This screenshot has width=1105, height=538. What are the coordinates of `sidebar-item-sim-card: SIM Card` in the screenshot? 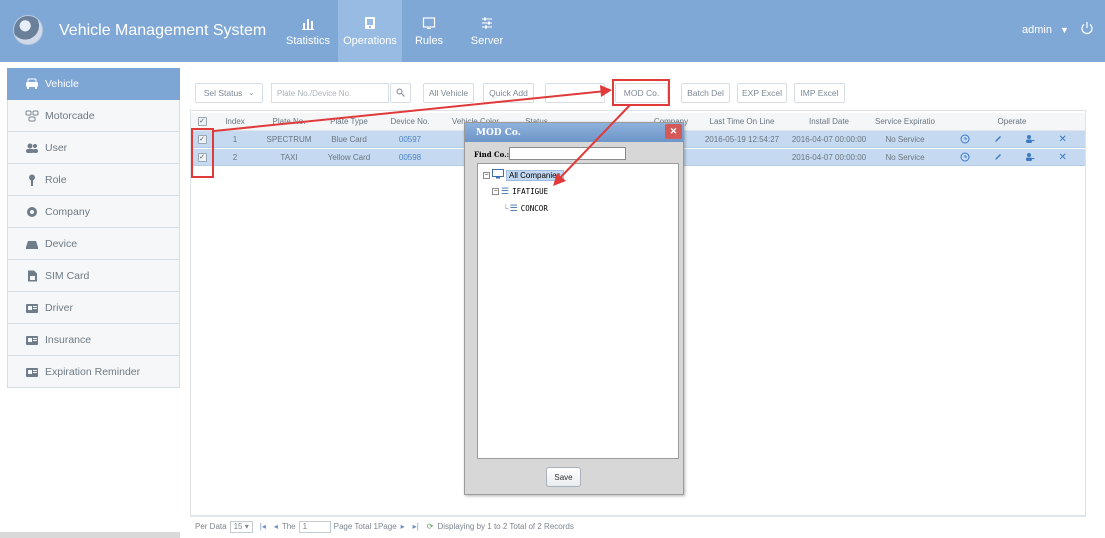 It's located at (93, 276).